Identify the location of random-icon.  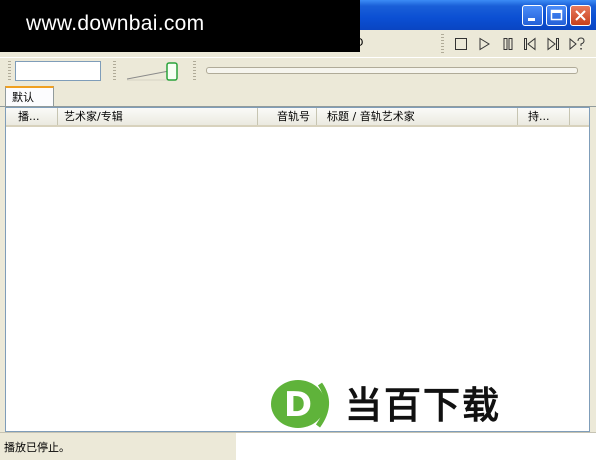
(577, 44).